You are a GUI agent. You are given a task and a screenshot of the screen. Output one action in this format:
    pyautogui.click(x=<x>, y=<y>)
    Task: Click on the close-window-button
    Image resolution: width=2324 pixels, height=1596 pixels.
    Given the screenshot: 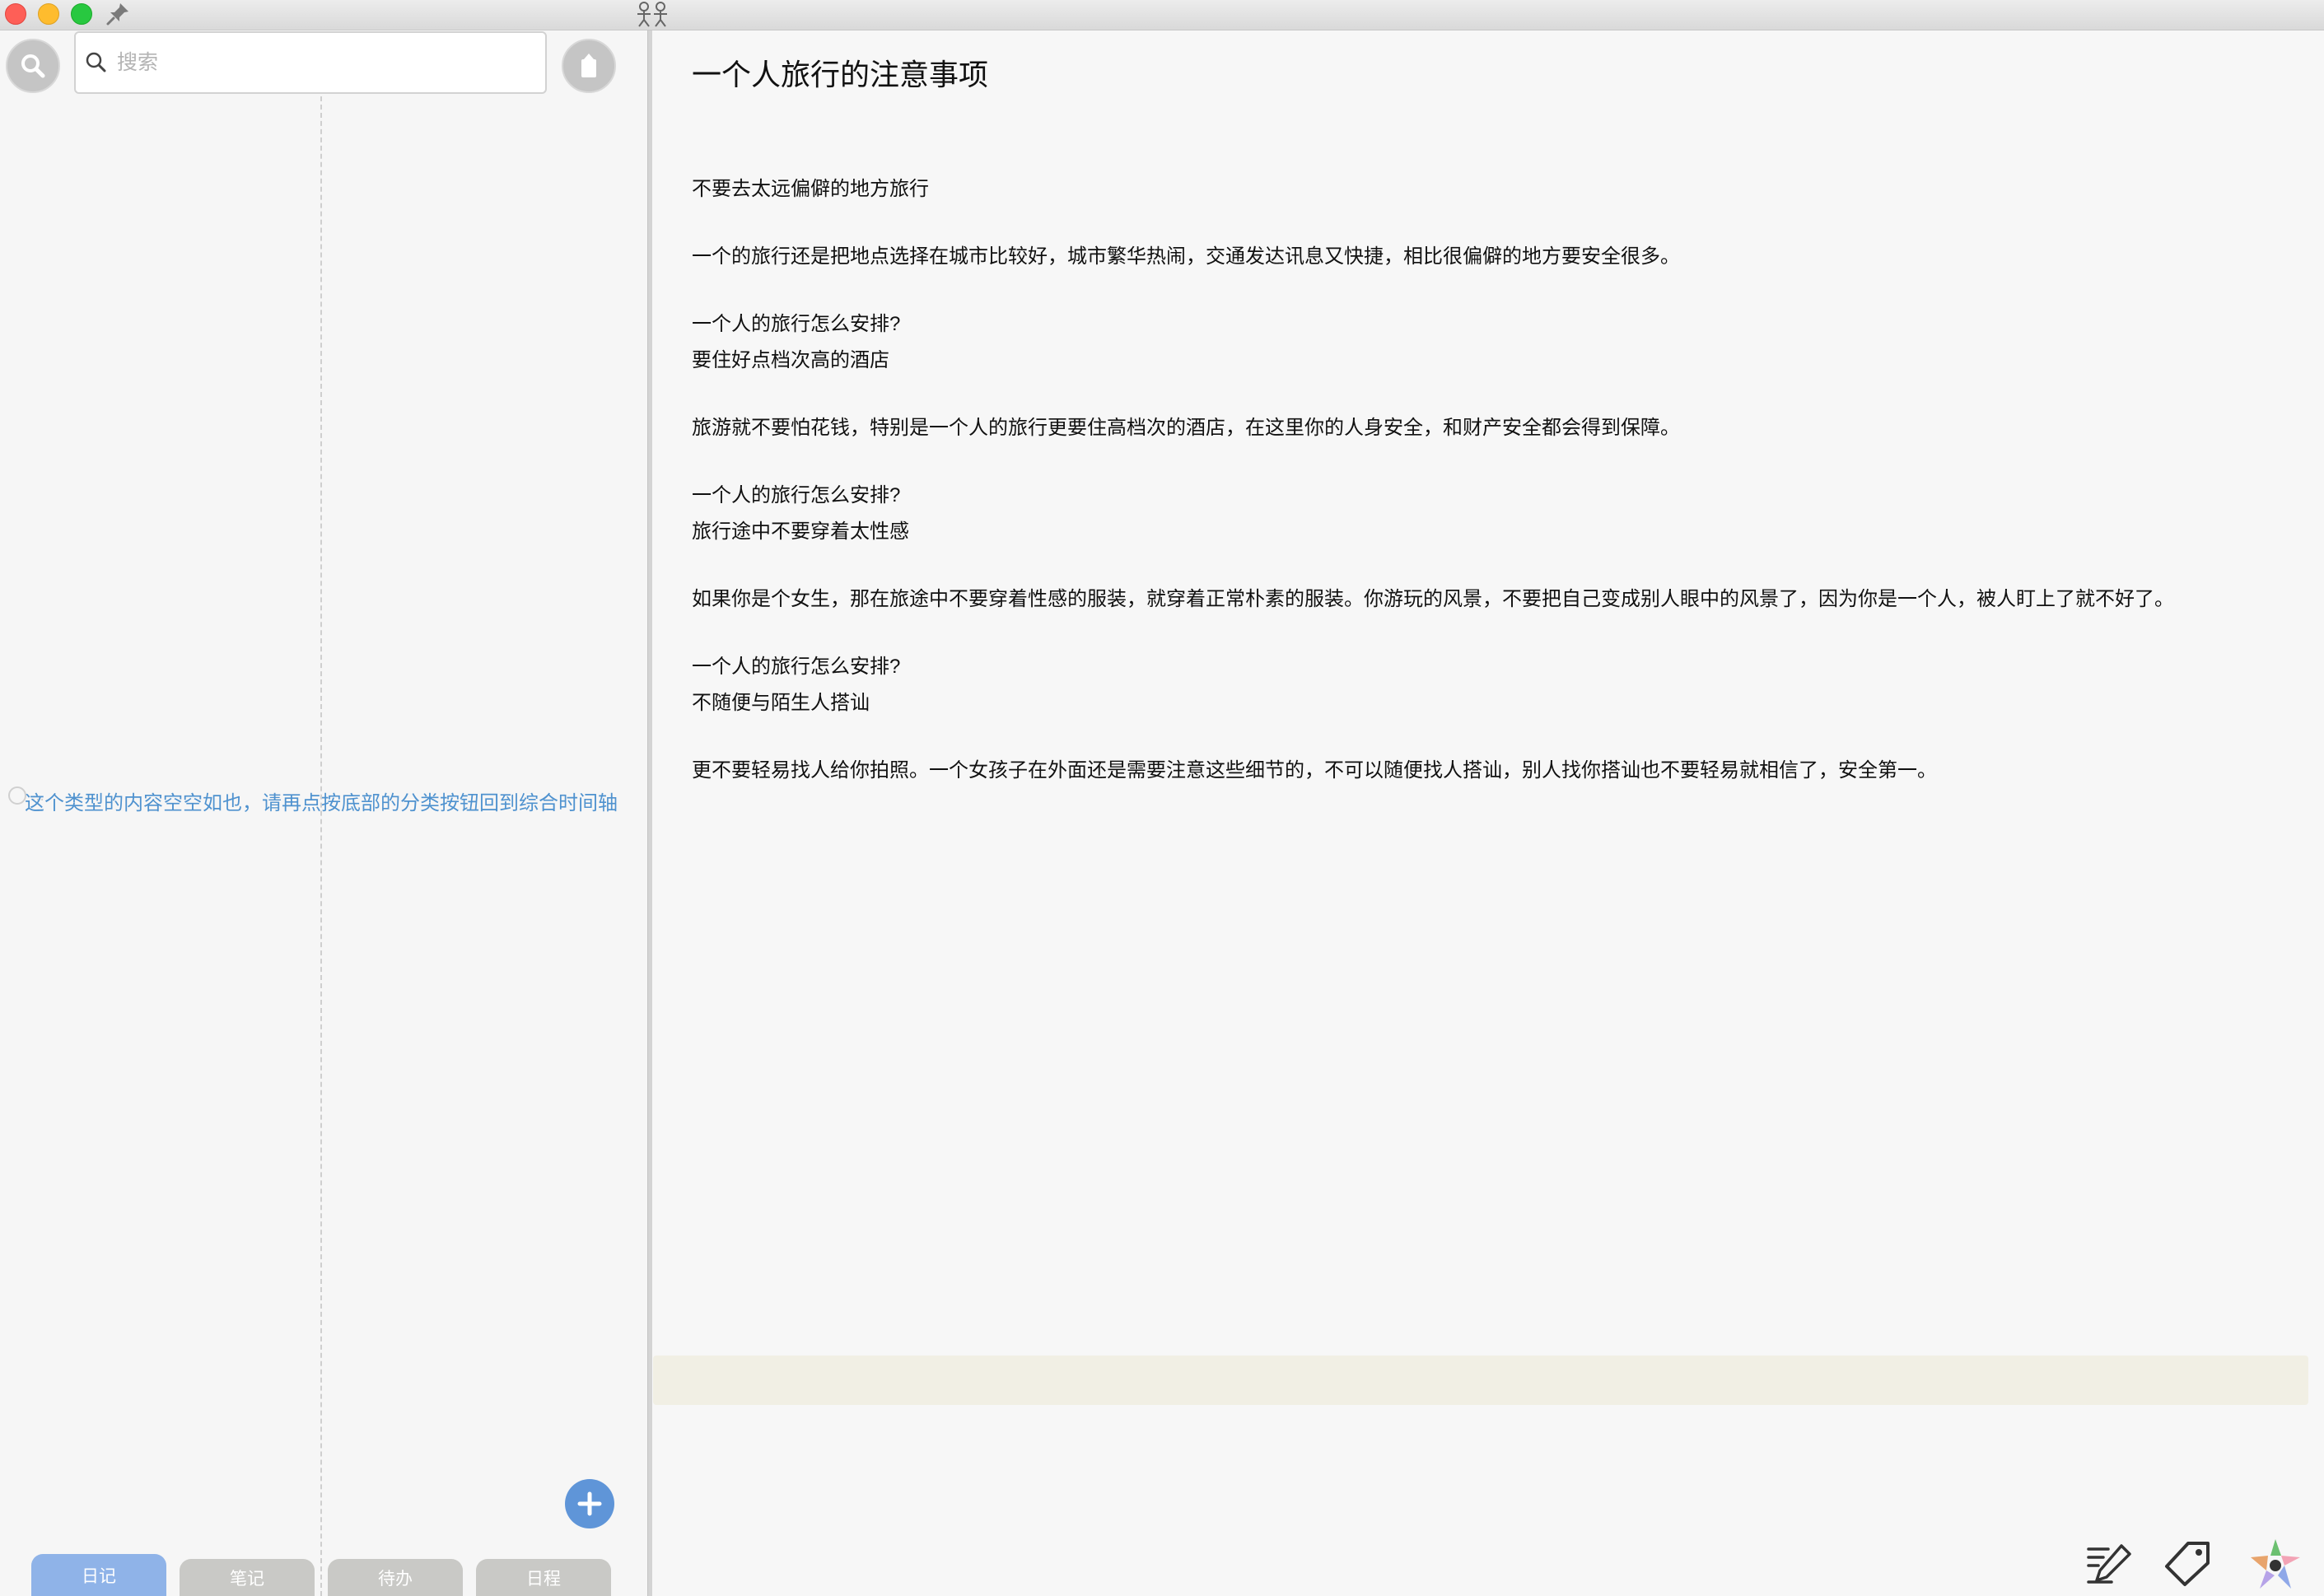 What is the action you would take?
    pyautogui.click(x=15, y=14)
    